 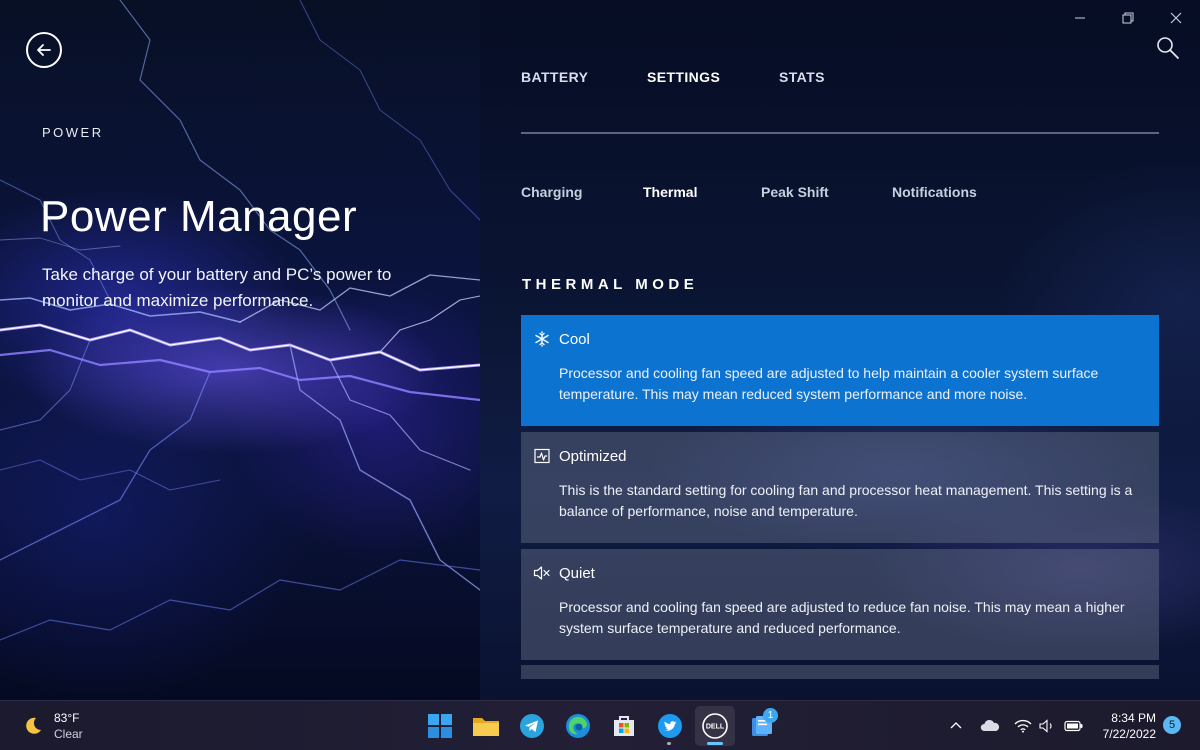 I want to click on tabs-divider, so click(x=840, y=133).